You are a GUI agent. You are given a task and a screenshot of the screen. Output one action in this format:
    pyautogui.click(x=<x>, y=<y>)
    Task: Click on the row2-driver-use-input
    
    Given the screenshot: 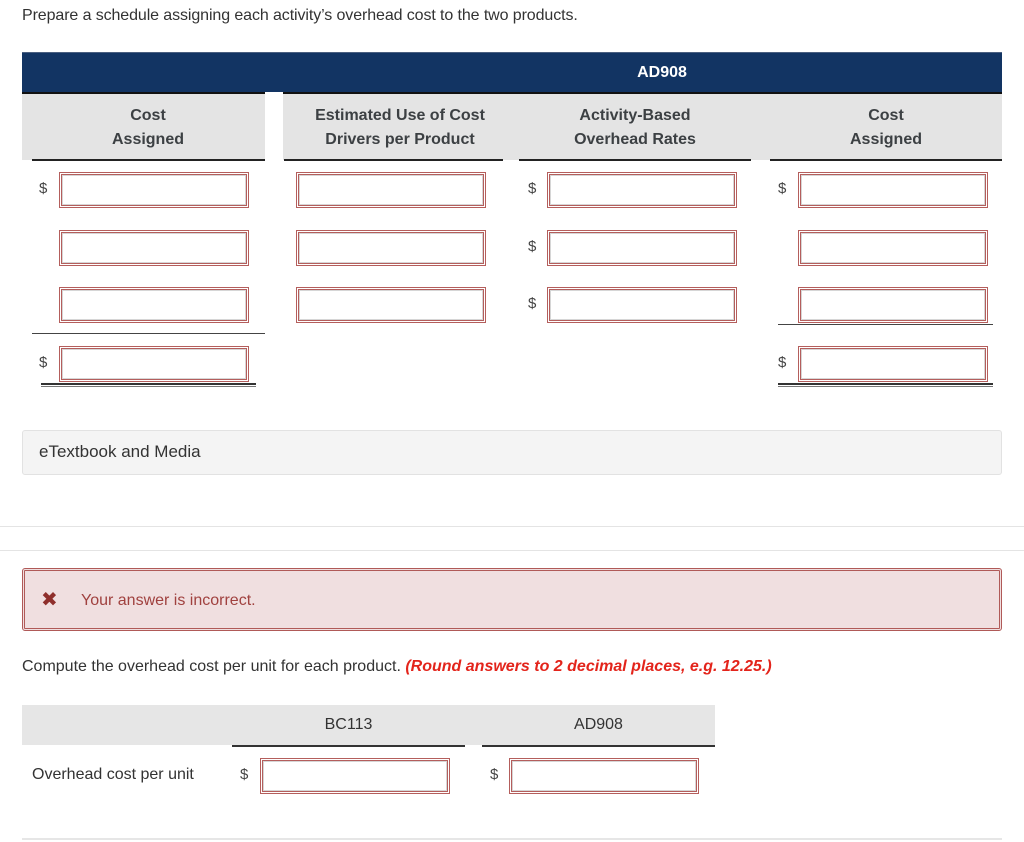 What is the action you would take?
    pyautogui.click(x=391, y=248)
    